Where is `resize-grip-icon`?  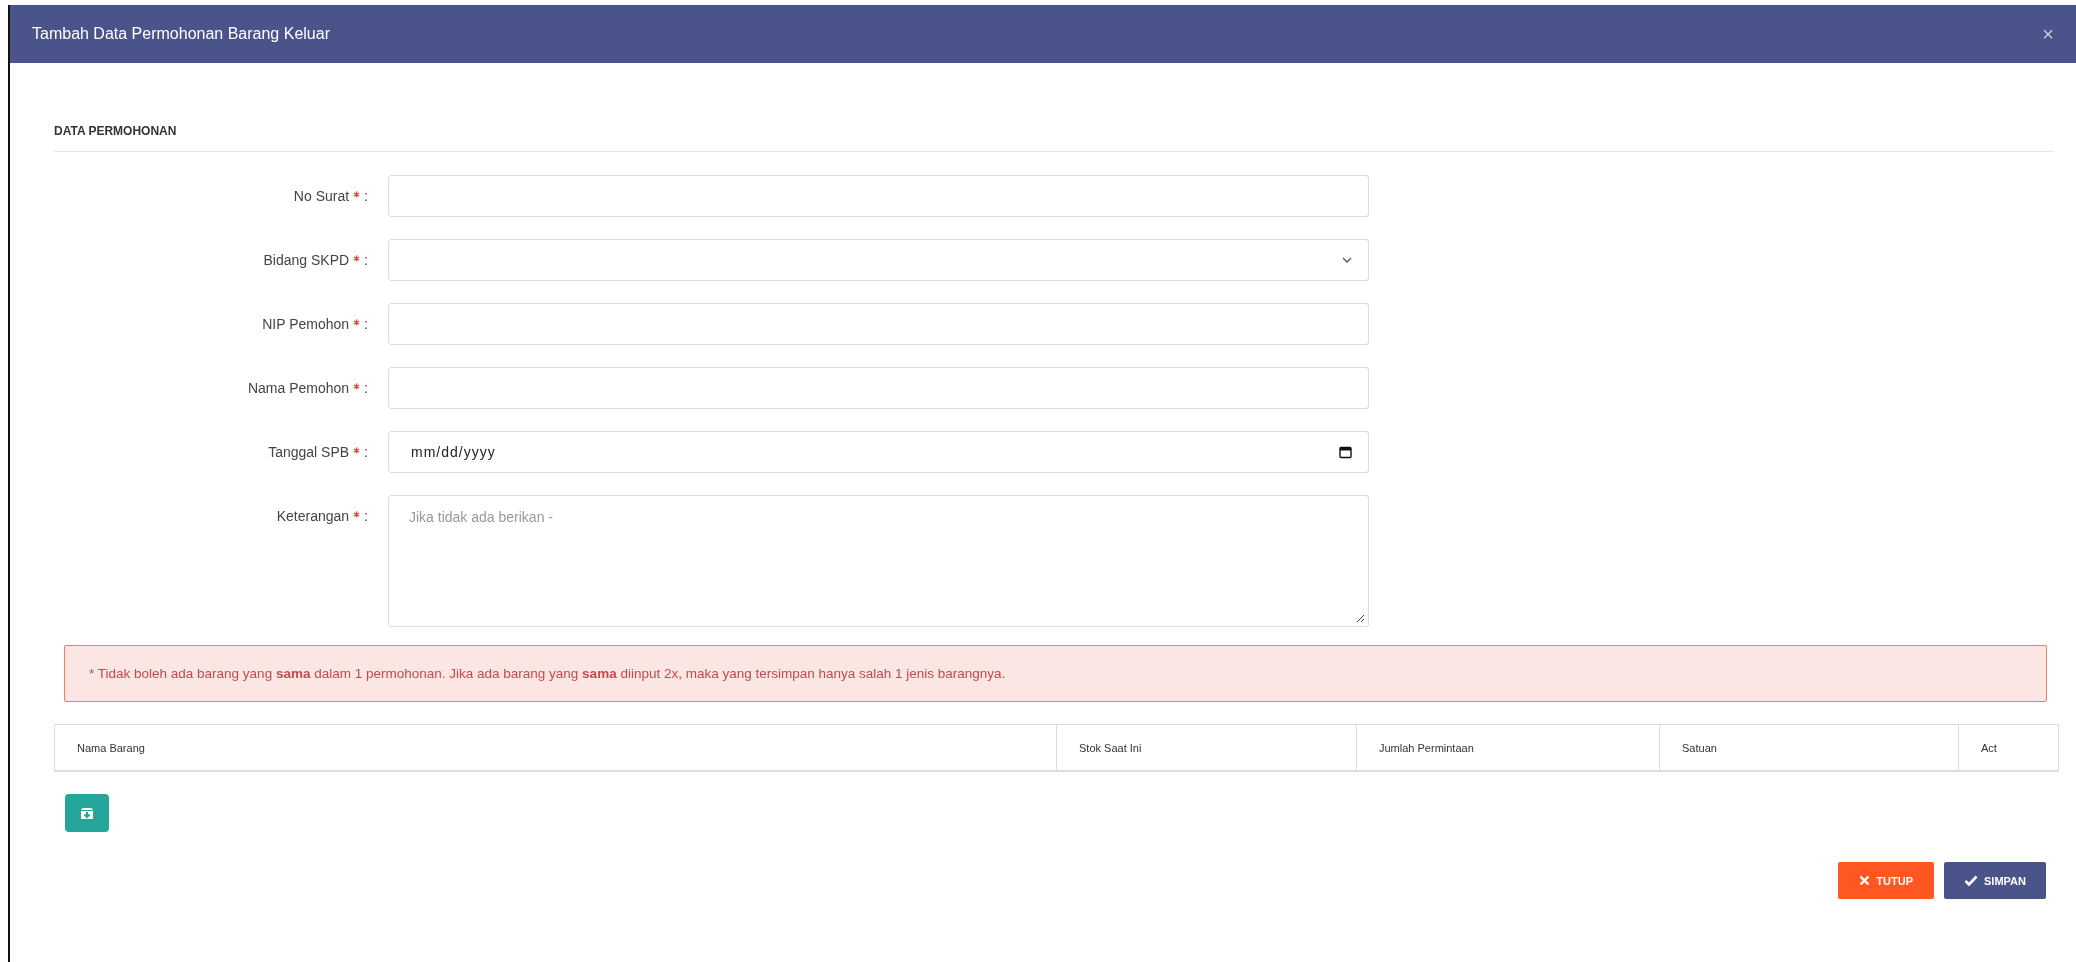 resize-grip-icon is located at coordinates (1360, 618).